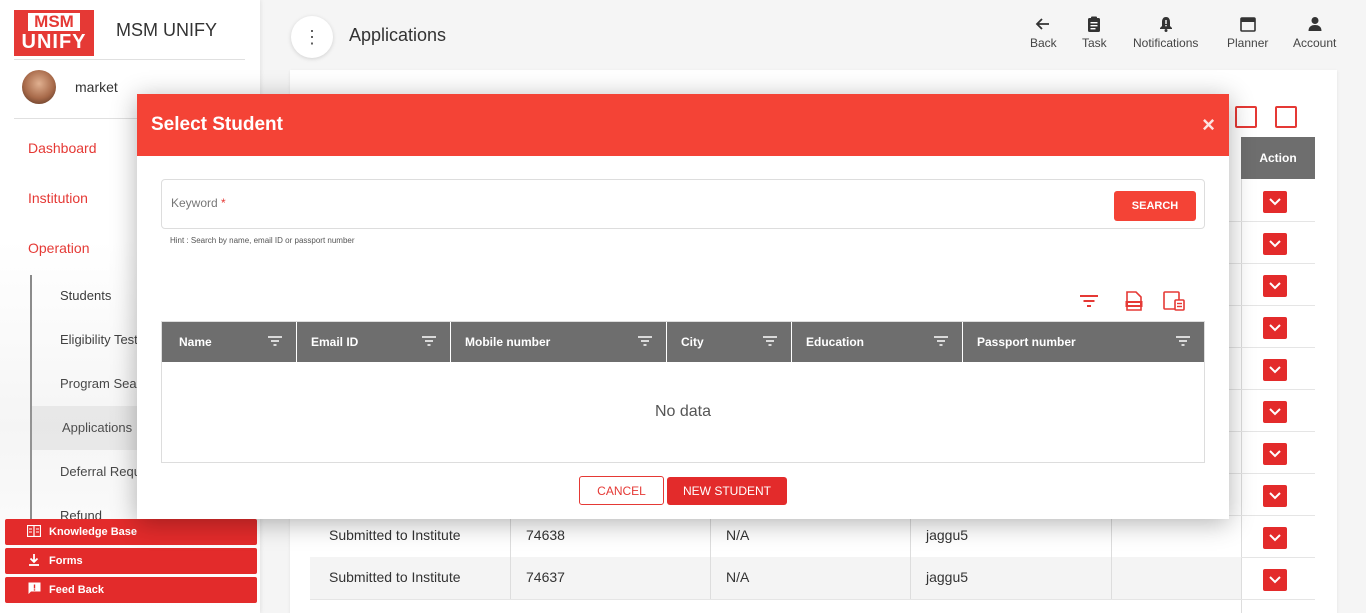 The image size is (1366, 613). What do you see at coordinates (835, 342) in the screenshot?
I see `column-header-label: Education` at bounding box center [835, 342].